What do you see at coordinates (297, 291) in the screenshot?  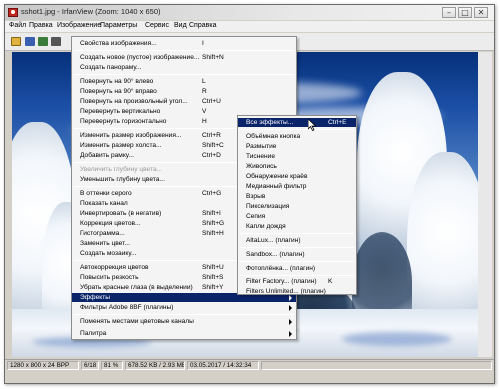 I see `submenu-item-filters-unlimited: Filters Unlimited... (плагин)` at bounding box center [297, 291].